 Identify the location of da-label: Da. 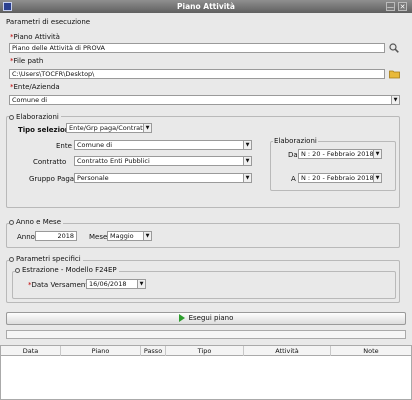
(293, 155).